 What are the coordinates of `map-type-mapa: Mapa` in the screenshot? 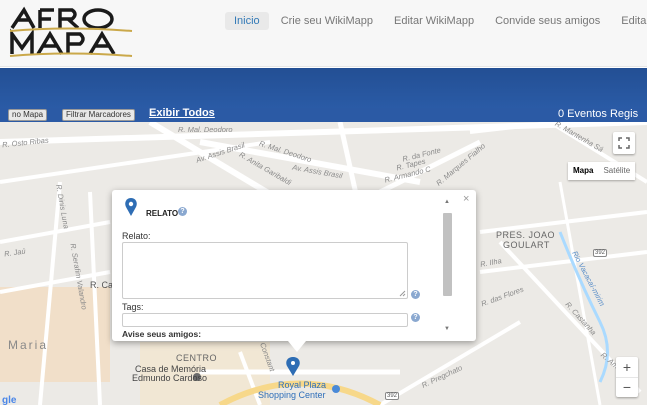 It's located at (583, 171).